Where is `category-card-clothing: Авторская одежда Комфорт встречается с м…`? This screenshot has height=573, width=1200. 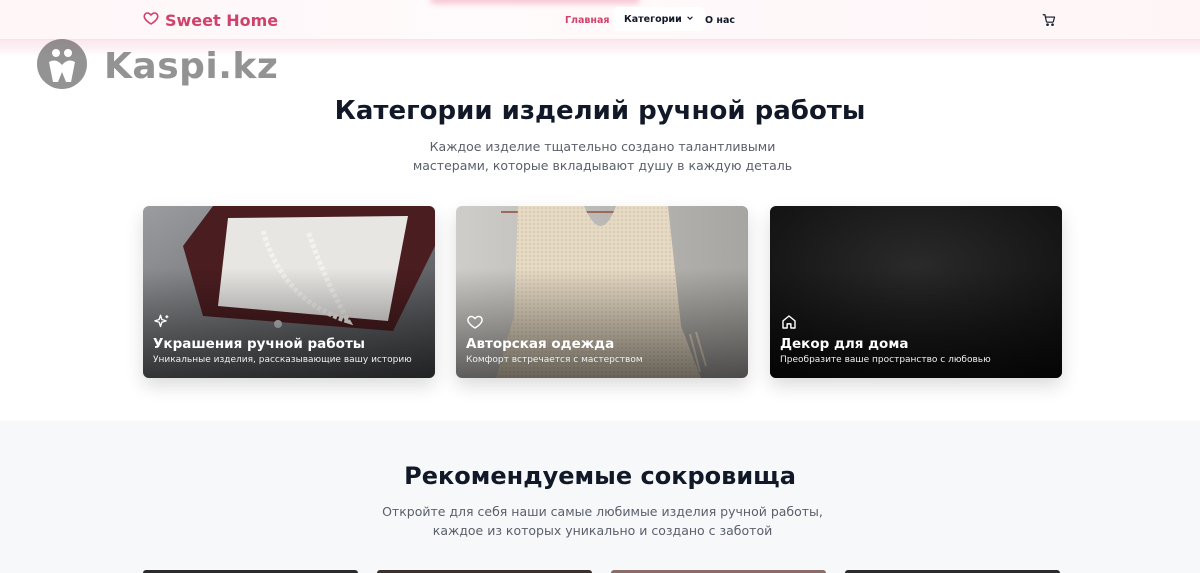
category-card-clothing: Авторская одежда Комфорт встречается с м… is located at coordinates (602, 292).